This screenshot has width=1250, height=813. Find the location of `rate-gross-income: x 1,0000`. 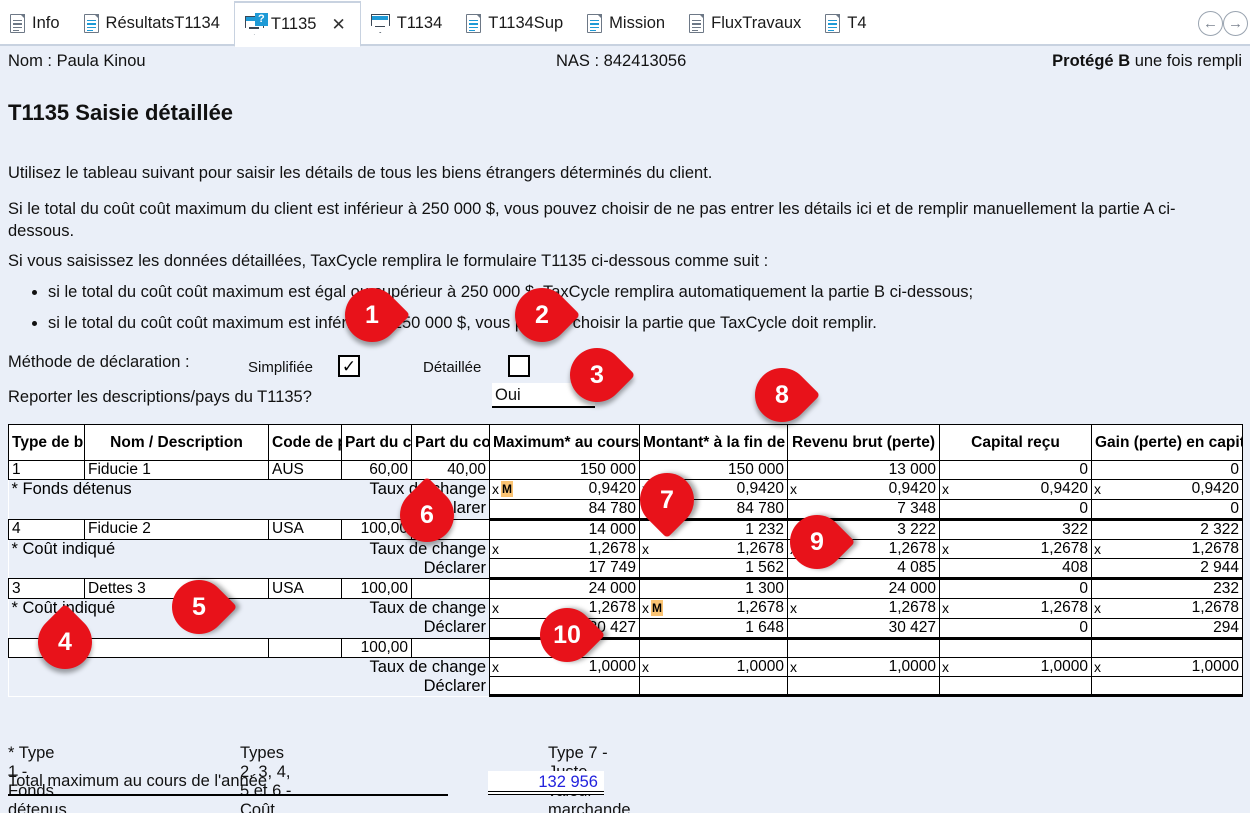

rate-gross-income: x 1,0000 is located at coordinates (863, 666).